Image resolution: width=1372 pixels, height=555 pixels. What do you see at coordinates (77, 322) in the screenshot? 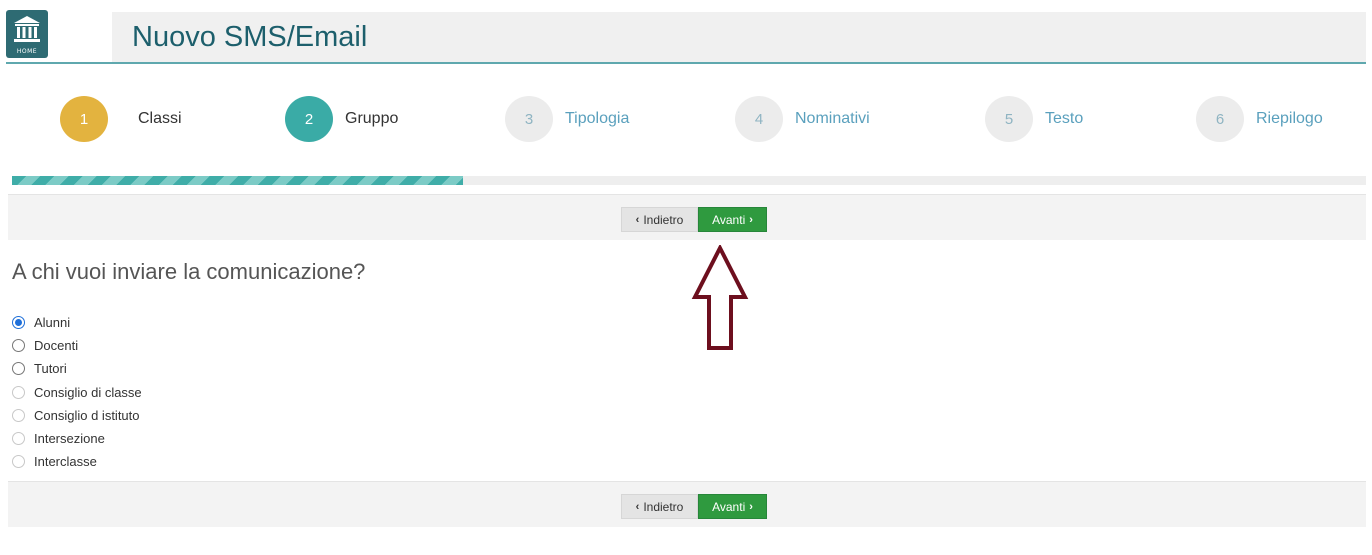
I see `option-alunni: Alunni` at bounding box center [77, 322].